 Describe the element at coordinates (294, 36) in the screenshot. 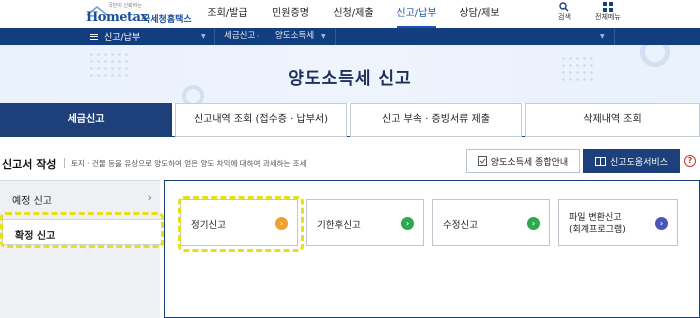

I see `breadcrumb-transfer-tax: 양도소득세` at that location.